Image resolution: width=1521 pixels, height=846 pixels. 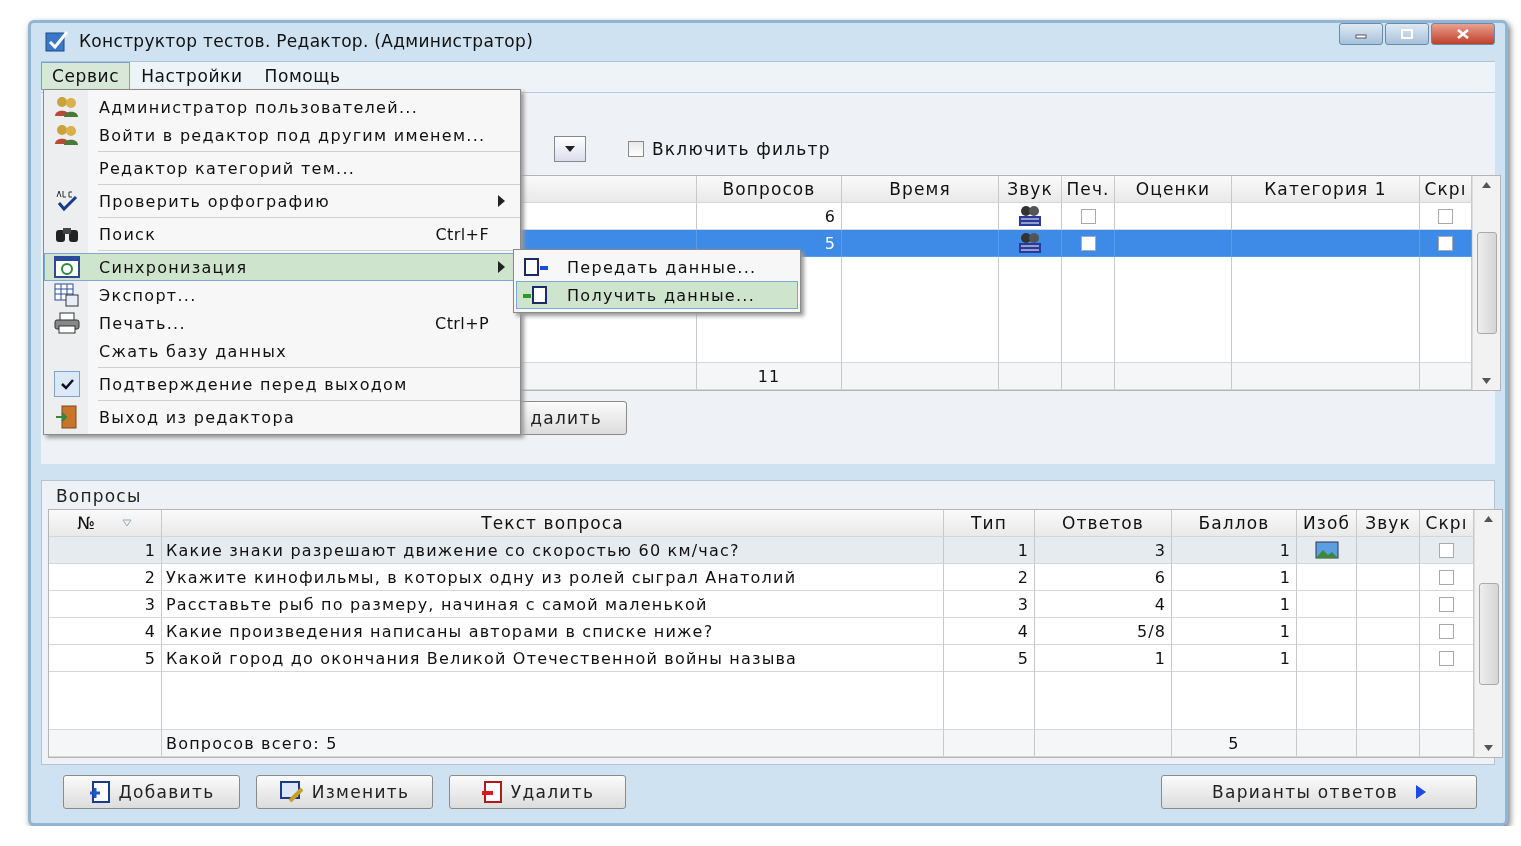 What do you see at coordinates (553, 658) in the screenshot?
I see `table-cell: Какой город до окончания Великой Отечественной войны называ` at bounding box center [553, 658].